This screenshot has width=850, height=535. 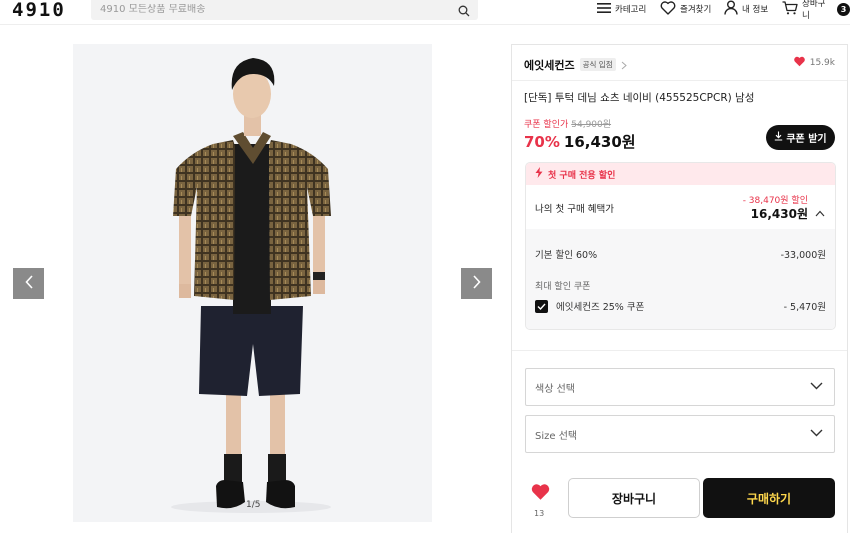 What do you see at coordinates (680, 387) in the screenshot?
I see `color-select: 색상 선택` at bounding box center [680, 387].